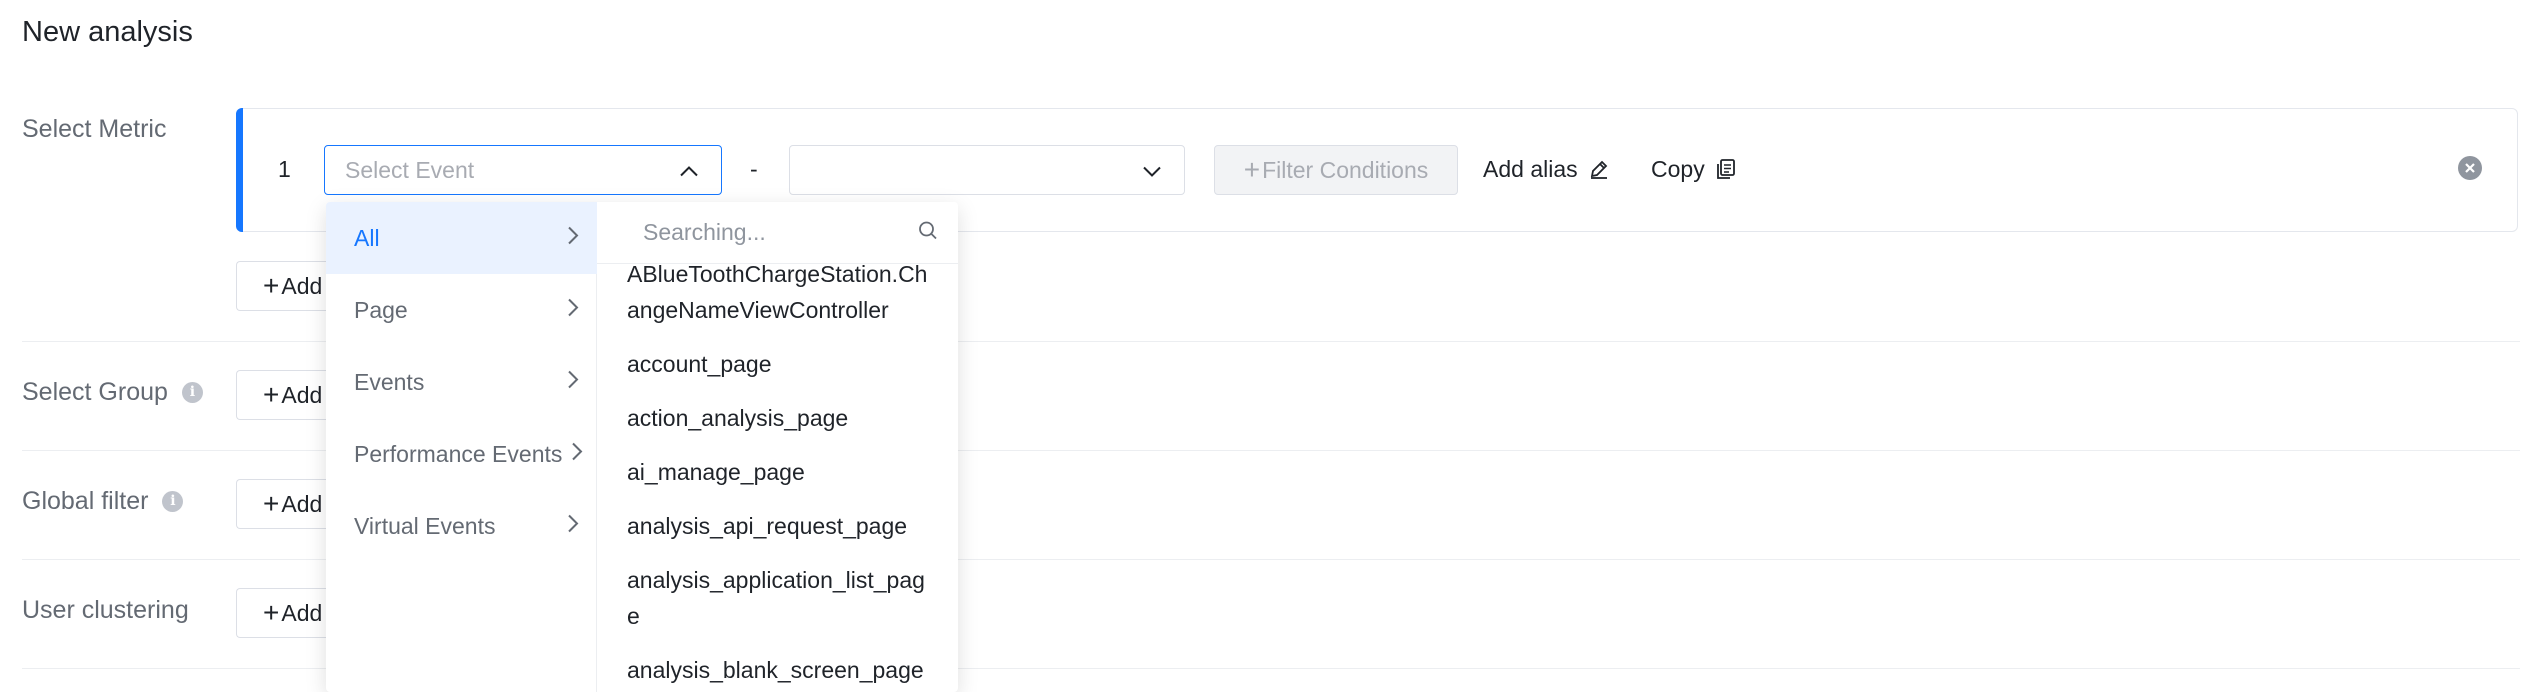 This screenshot has height=692, width=2542. I want to click on add-alias-label: Add alias, so click(1530, 169).